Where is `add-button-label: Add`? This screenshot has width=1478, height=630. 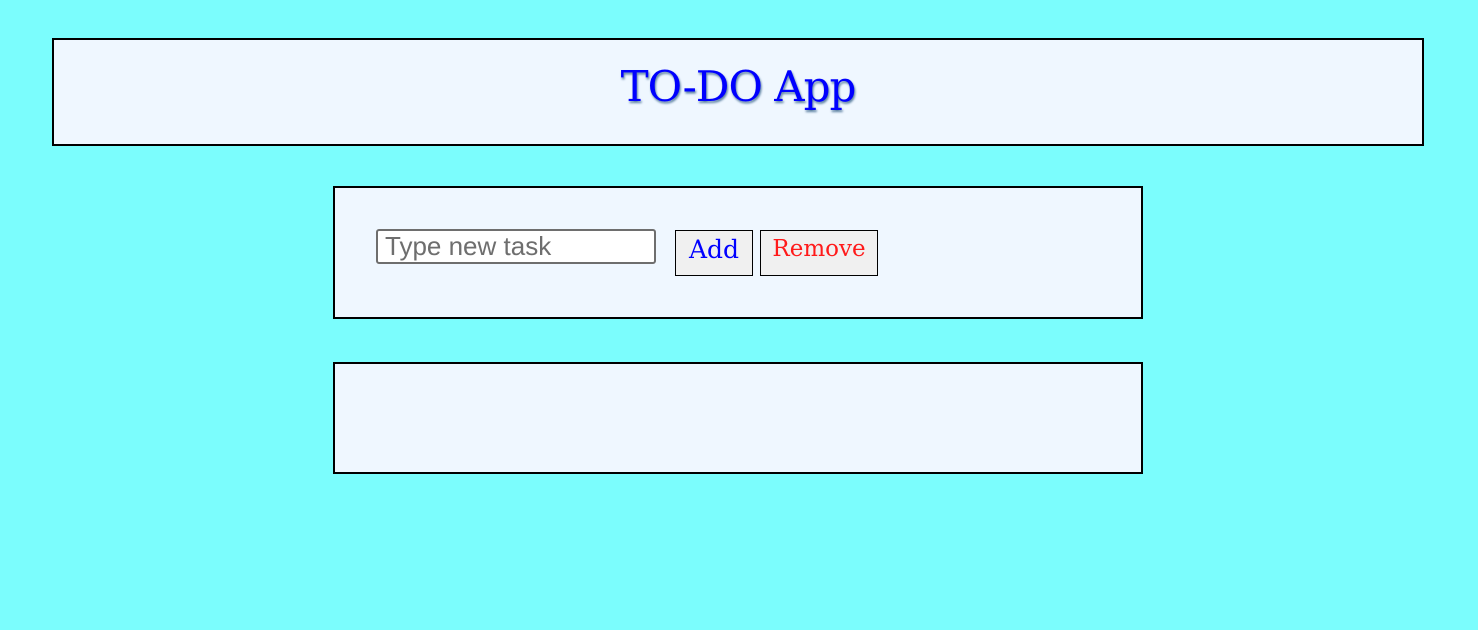 add-button-label: Add is located at coordinates (714, 249).